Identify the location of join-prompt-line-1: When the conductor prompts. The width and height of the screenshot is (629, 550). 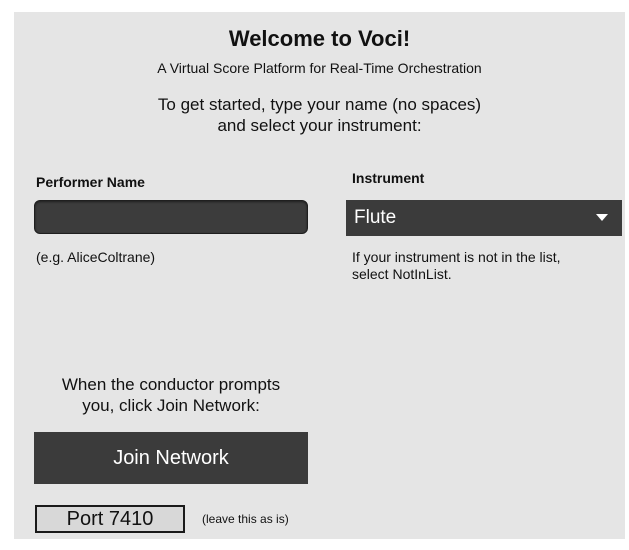
(171, 384).